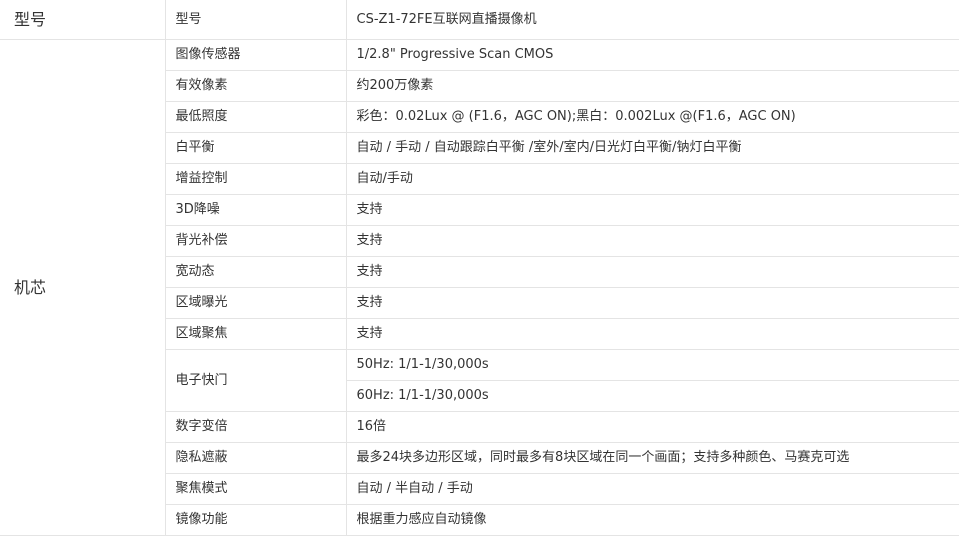  I want to click on spec-label: 宽动态, so click(256, 272).